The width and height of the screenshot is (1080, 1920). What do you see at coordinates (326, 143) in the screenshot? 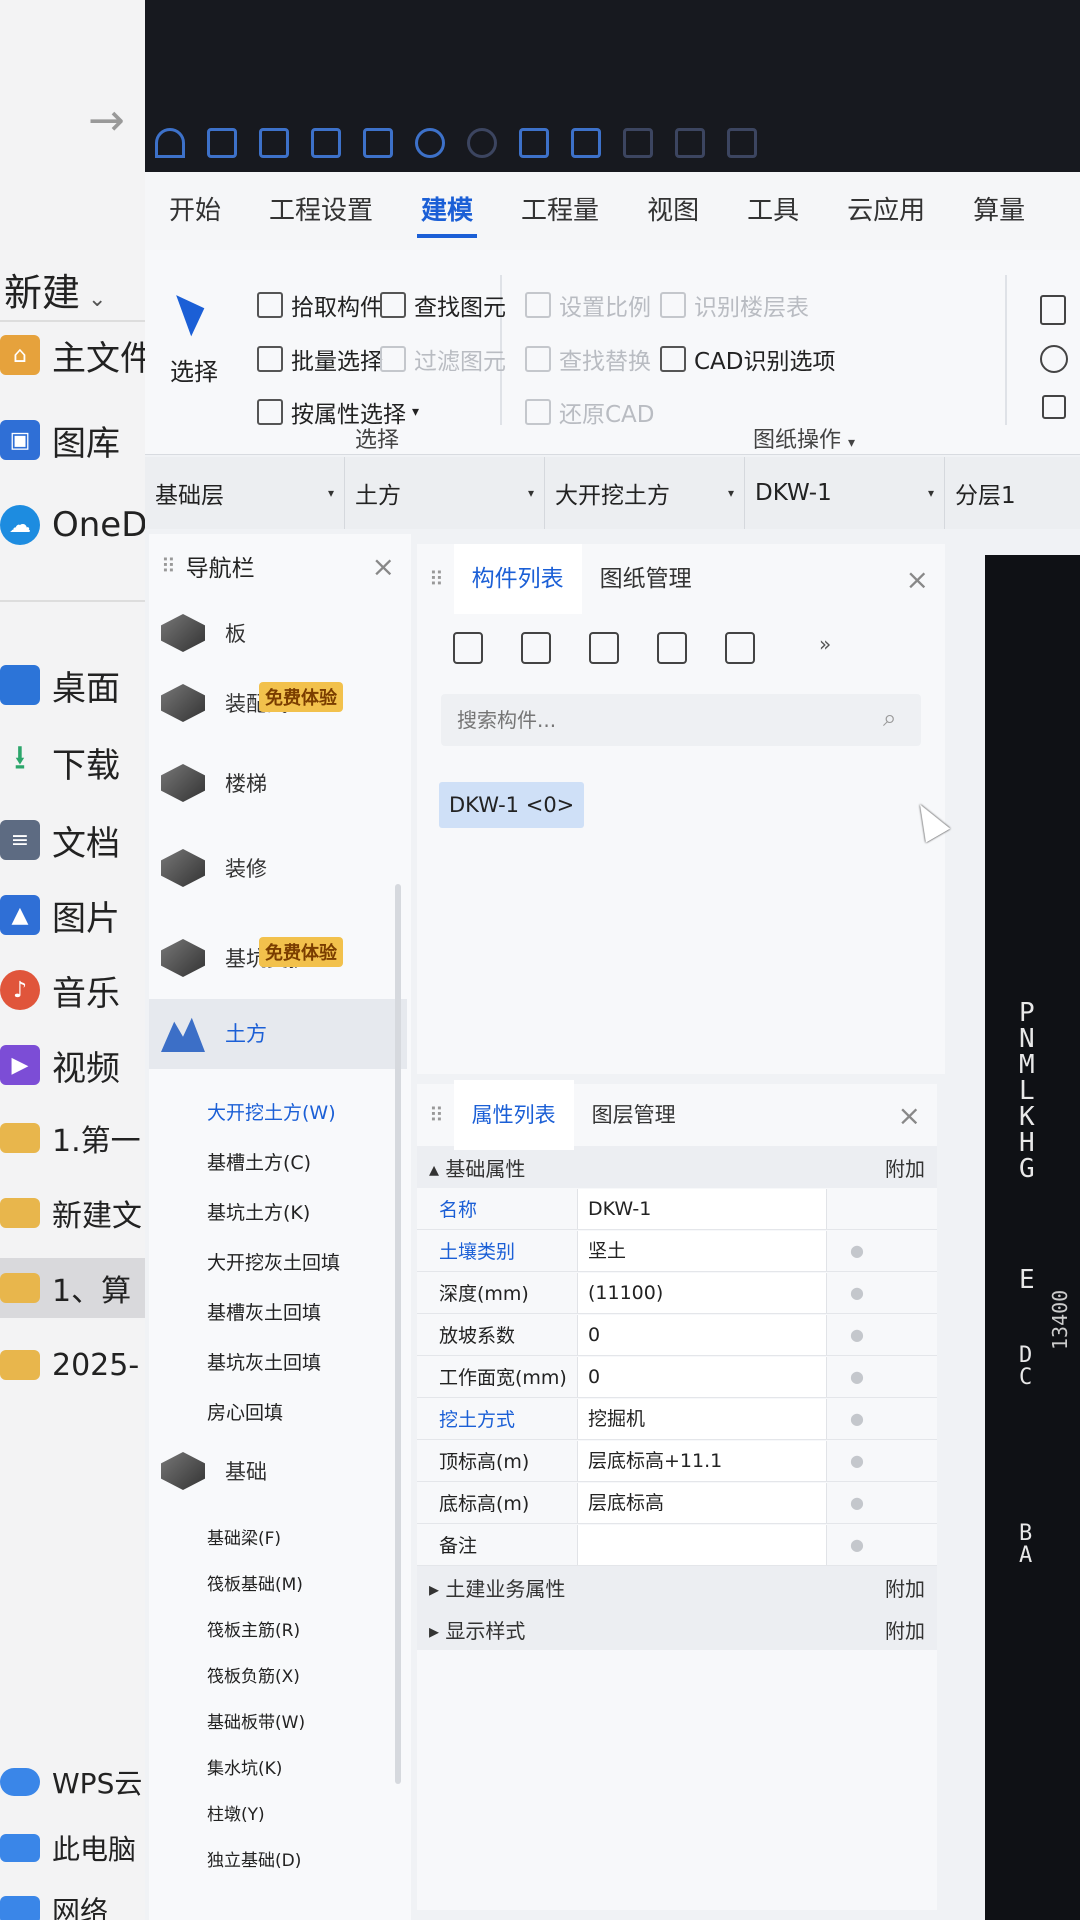
I see `open-folder-icon` at bounding box center [326, 143].